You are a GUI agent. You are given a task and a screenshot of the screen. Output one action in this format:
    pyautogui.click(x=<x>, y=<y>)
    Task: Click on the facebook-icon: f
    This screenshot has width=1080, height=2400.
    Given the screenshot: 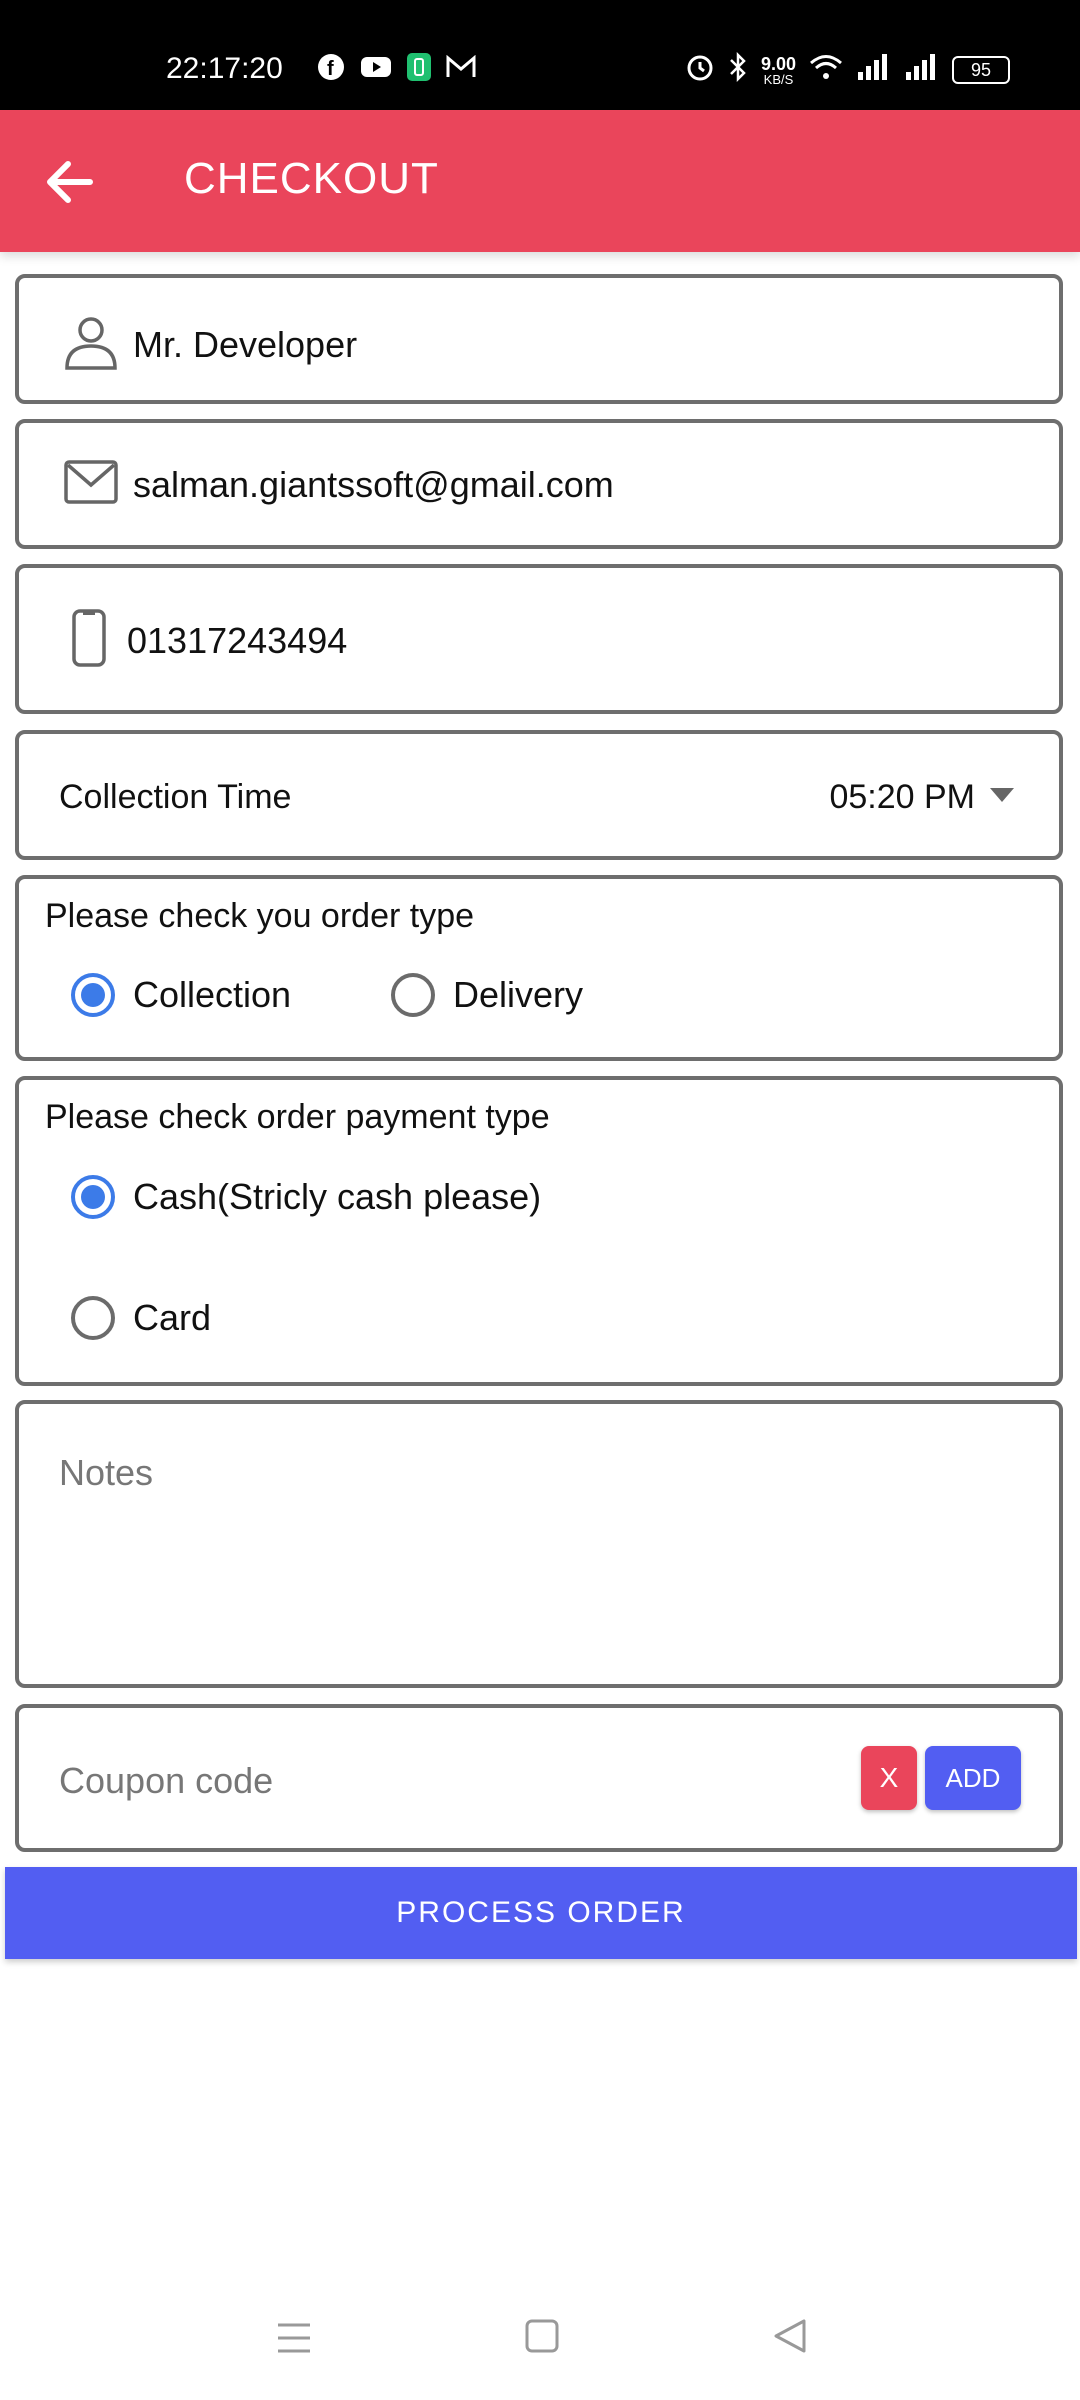 What is the action you would take?
    pyautogui.click(x=331, y=69)
    